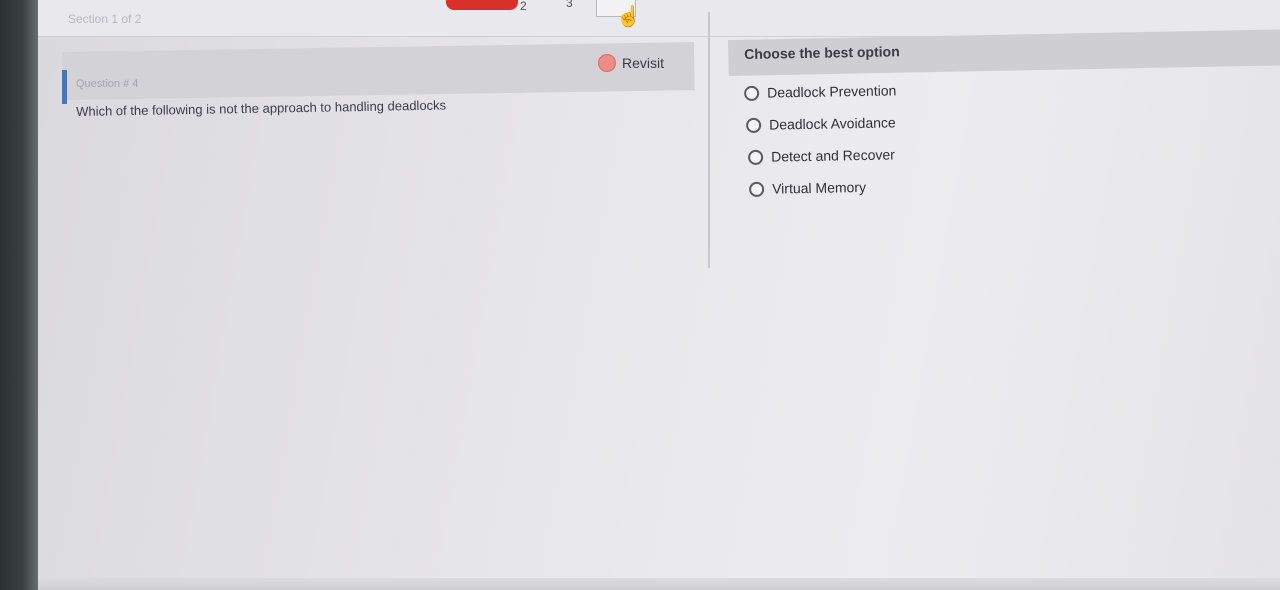 This screenshot has height=590, width=1280. I want to click on option-virtual-memory: Virtual Memory, so click(807, 188).